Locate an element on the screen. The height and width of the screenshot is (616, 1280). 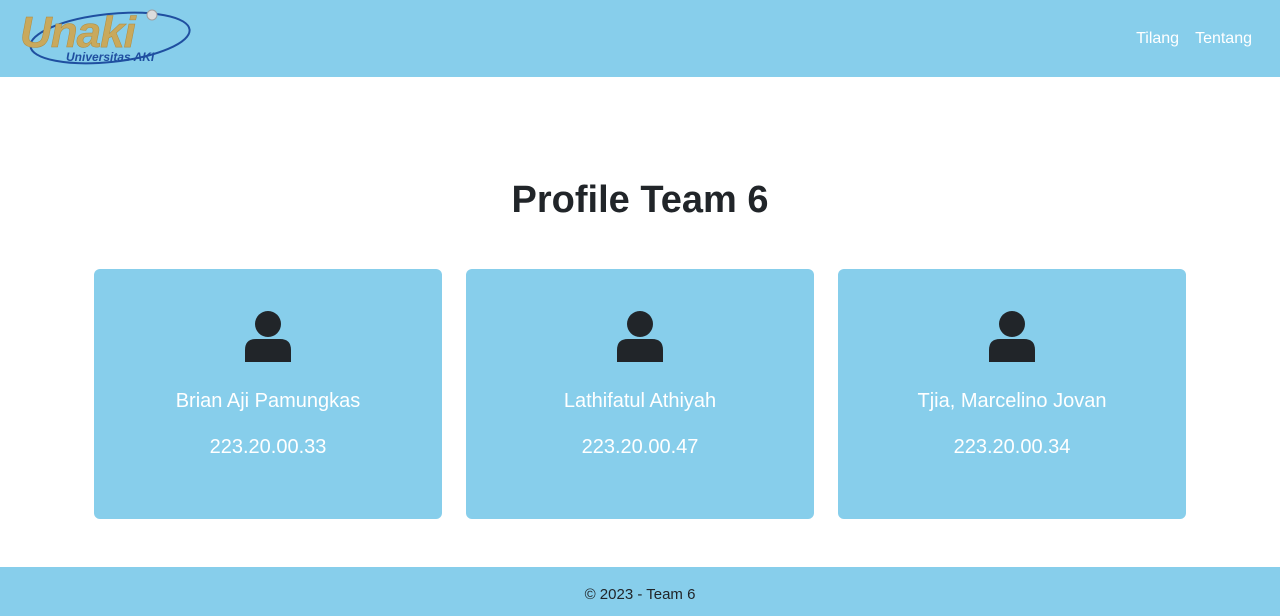
footer-copyright: © 2023 - Team 6 is located at coordinates (640, 594).